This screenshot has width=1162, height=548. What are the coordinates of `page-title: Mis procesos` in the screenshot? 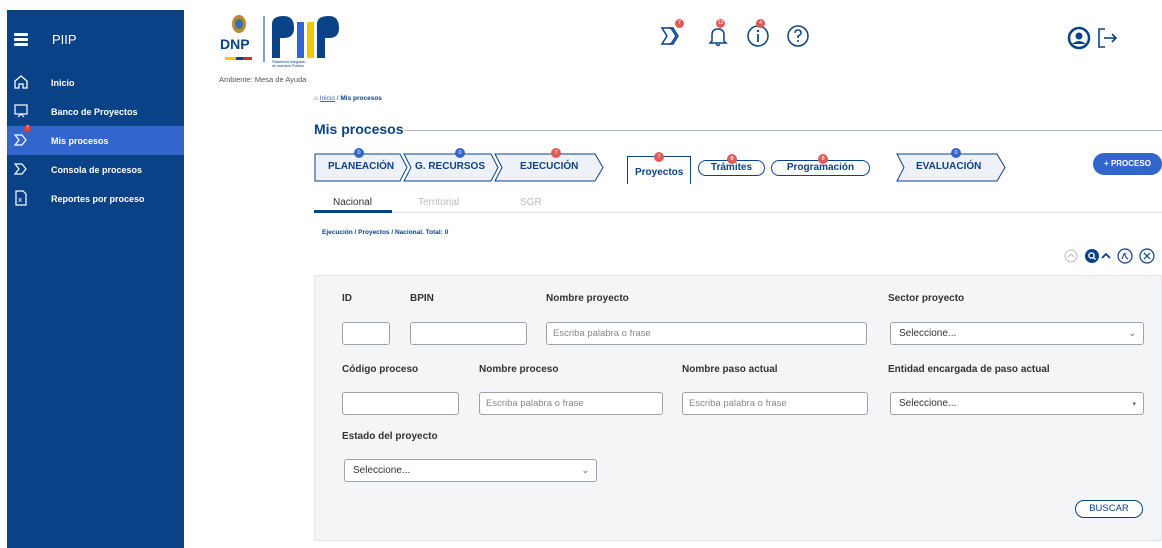 It's located at (359, 129).